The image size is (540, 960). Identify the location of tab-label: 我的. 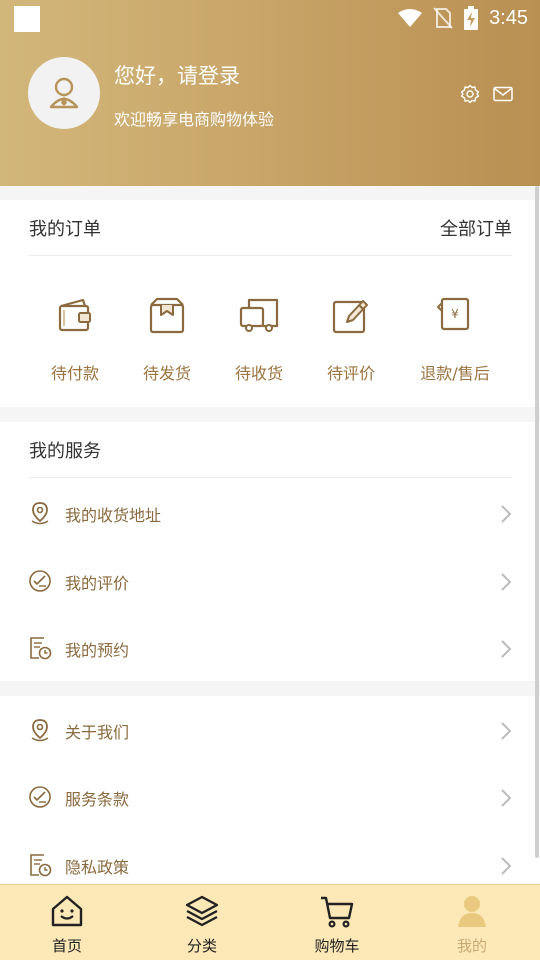
(471, 946).